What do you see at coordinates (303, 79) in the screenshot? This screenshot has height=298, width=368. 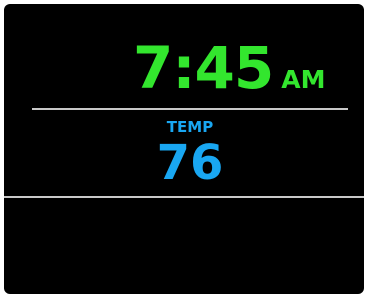 I see `clock-ampm: AM` at bounding box center [303, 79].